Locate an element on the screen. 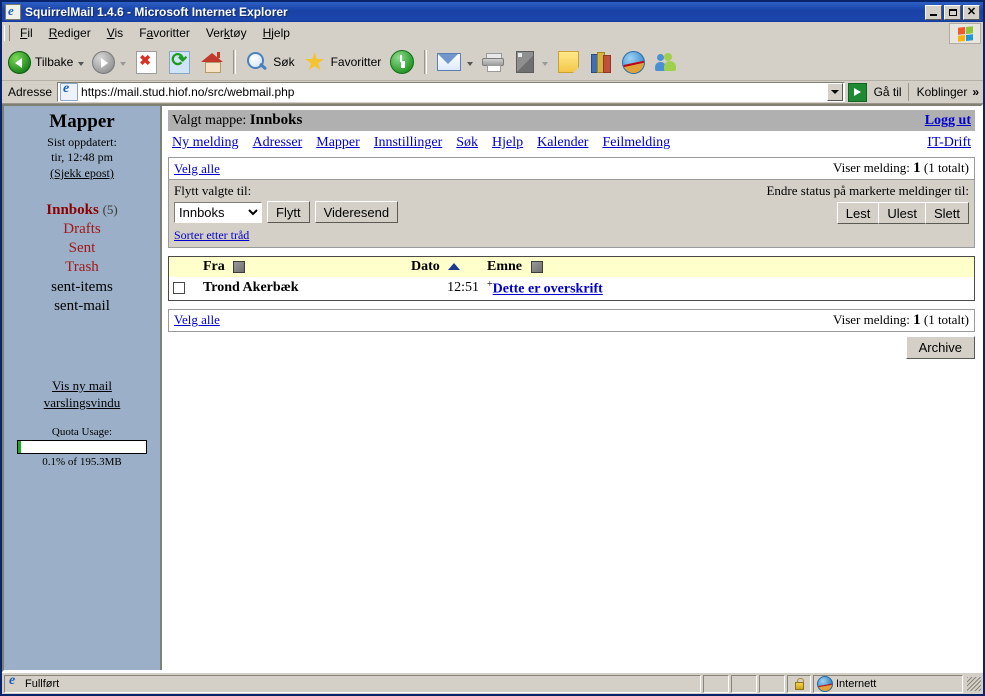  menu-verktoy: Verktøy is located at coordinates (226, 33).